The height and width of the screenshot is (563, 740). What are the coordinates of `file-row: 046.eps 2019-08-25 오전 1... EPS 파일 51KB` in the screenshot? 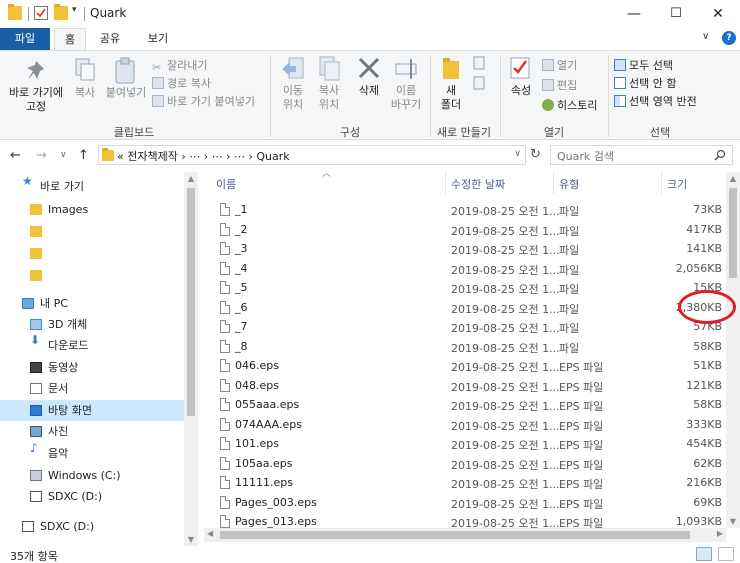 It's located at (465, 366).